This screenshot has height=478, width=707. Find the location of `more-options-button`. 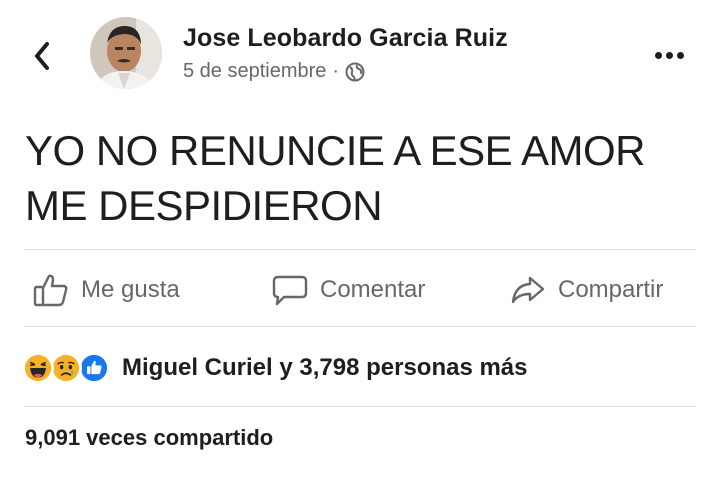

more-options-button is located at coordinates (669, 55).